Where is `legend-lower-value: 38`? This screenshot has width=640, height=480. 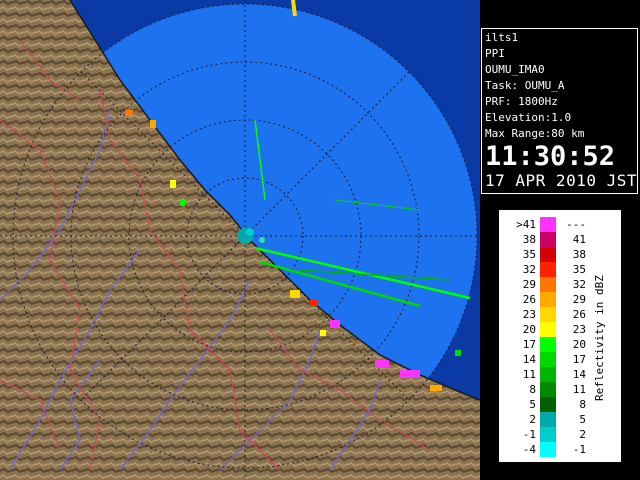 legend-lower-value: 38 is located at coordinates (529, 239).